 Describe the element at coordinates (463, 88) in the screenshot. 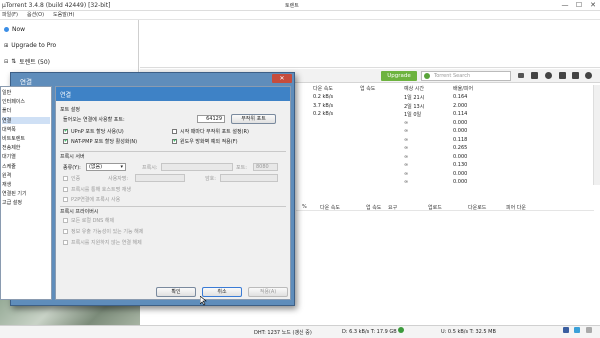

I see `col-header: 배율/피어` at that location.